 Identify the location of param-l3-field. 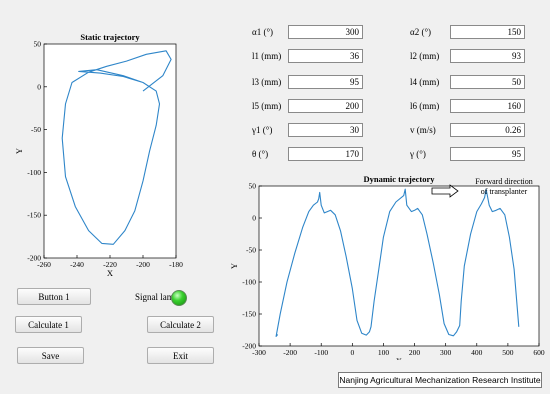
(325, 82).